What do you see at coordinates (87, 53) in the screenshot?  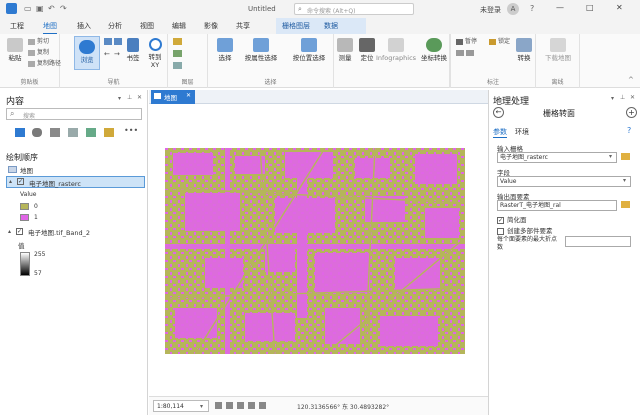 I see `explore-button: 浏览` at bounding box center [87, 53].